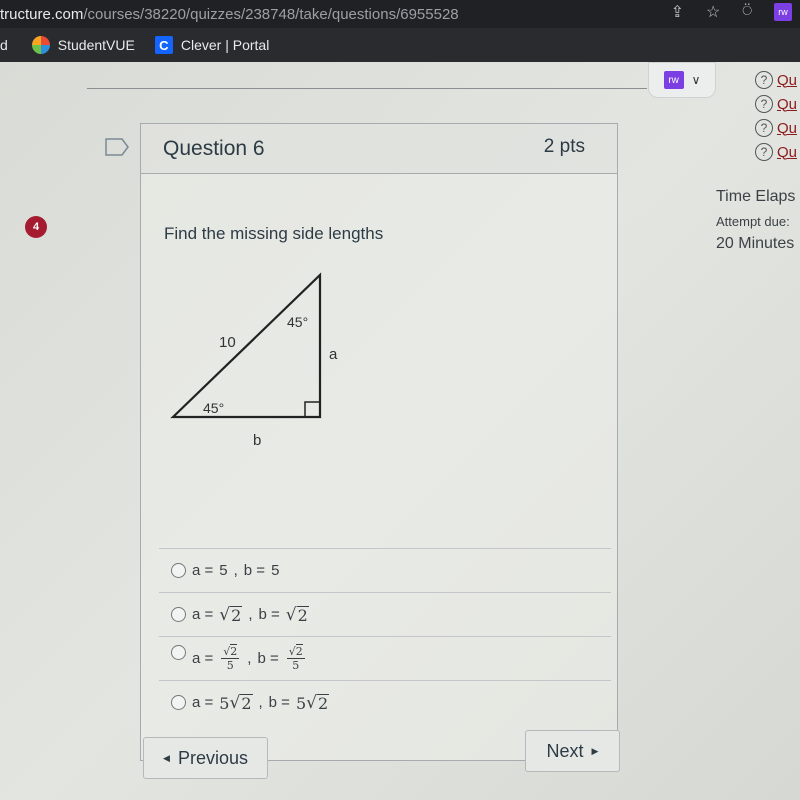 This screenshot has width=800, height=800. Describe the element at coordinates (677, 12) in the screenshot. I see `share-icon: ⇪` at that location.